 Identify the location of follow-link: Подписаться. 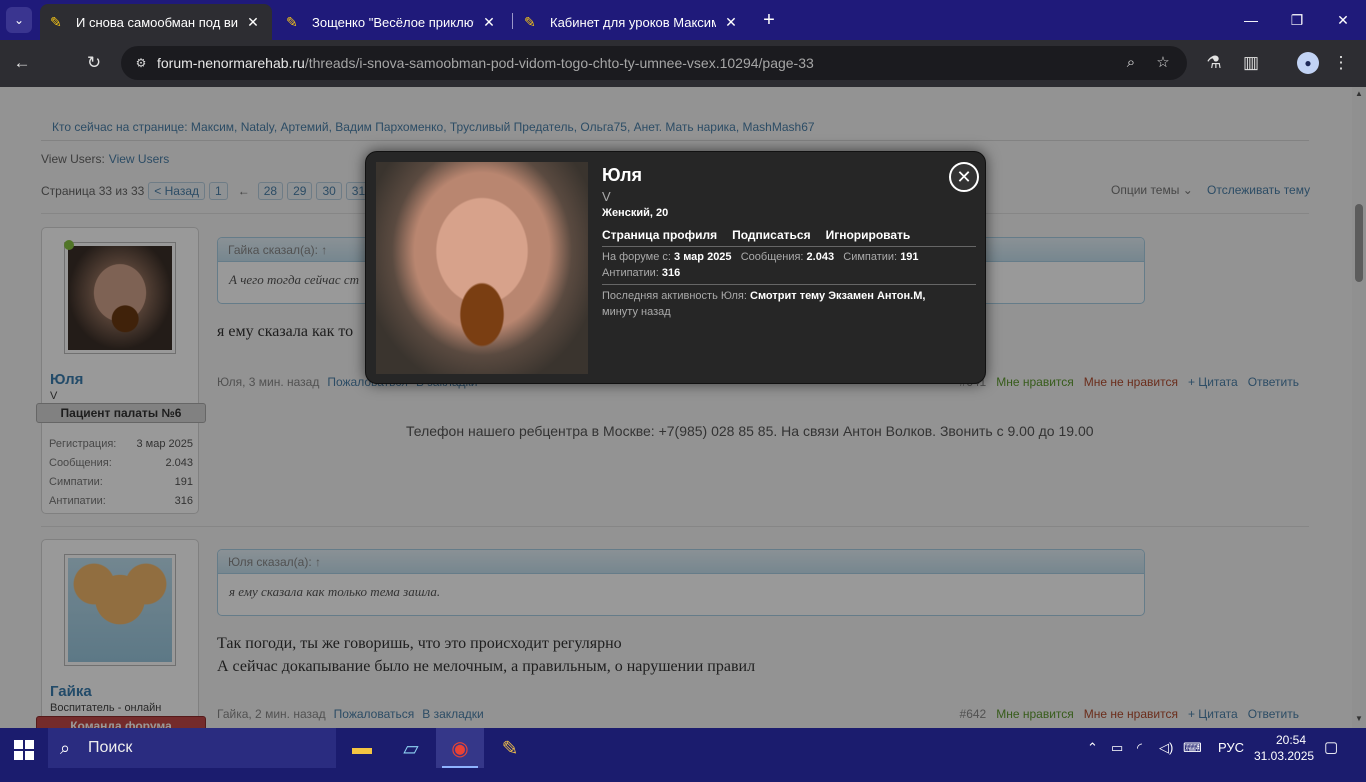
(771, 235).